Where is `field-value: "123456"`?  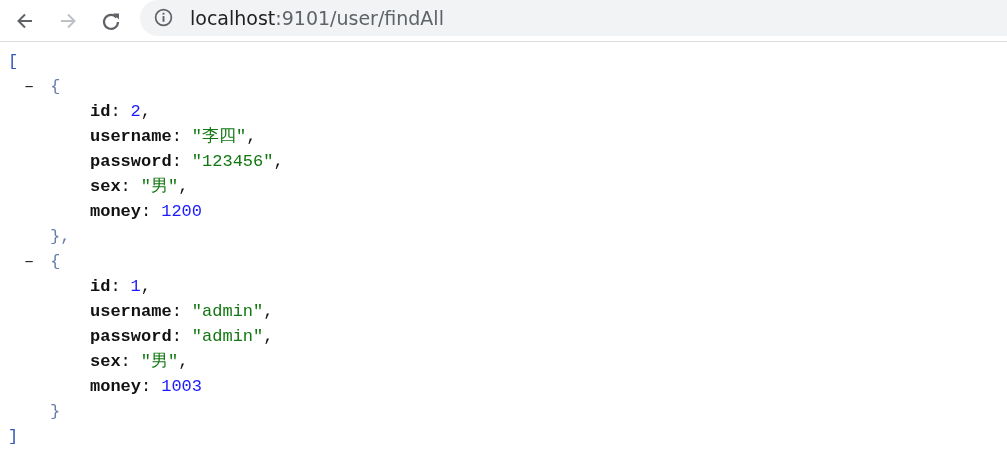 field-value: "123456" is located at coordinates (232, 161).